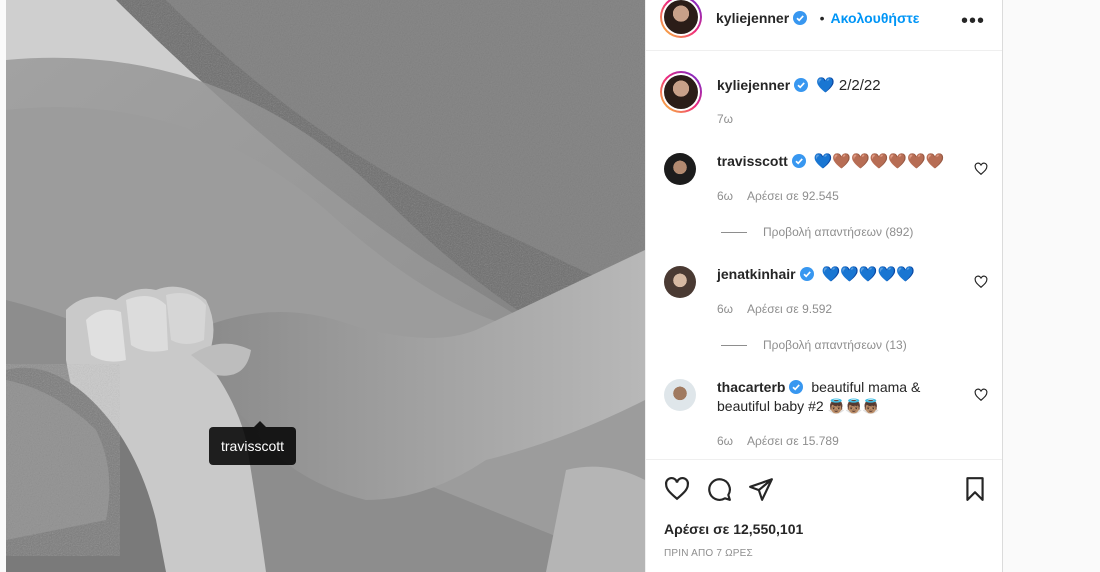  What do you see at coordinates (733, 529) in the screenshot?
I see `post-likes-count: Αρέσει σε 12,550,101` at bounding box center [733, 529].